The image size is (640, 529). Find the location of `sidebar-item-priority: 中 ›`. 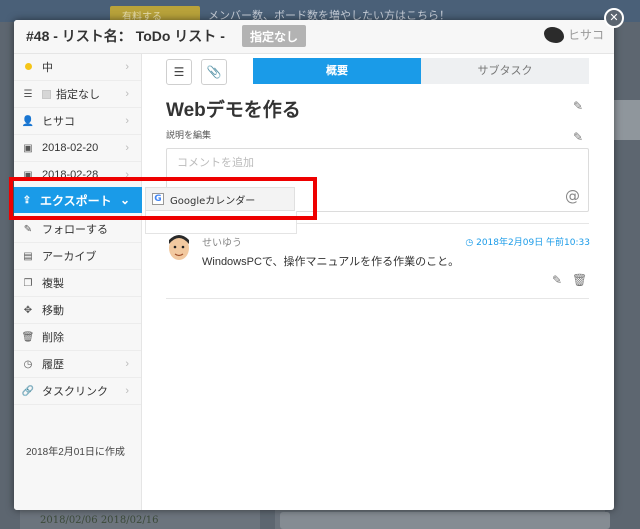

sidebar-item-priority: 中 › is located at coordinates (77, 67).